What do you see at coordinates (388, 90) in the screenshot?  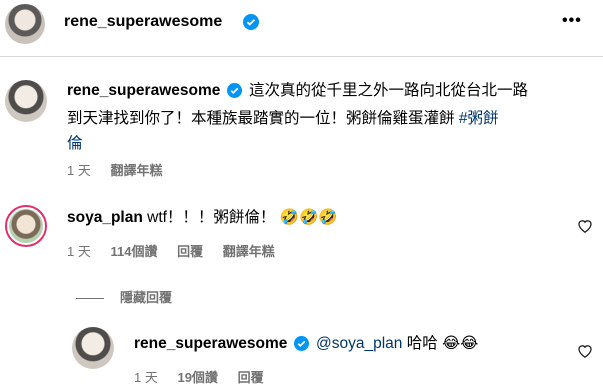 I see `caption-text-line1: 這次真的從千里之外一路向北從台北一路` at bounding box center [388, 90].